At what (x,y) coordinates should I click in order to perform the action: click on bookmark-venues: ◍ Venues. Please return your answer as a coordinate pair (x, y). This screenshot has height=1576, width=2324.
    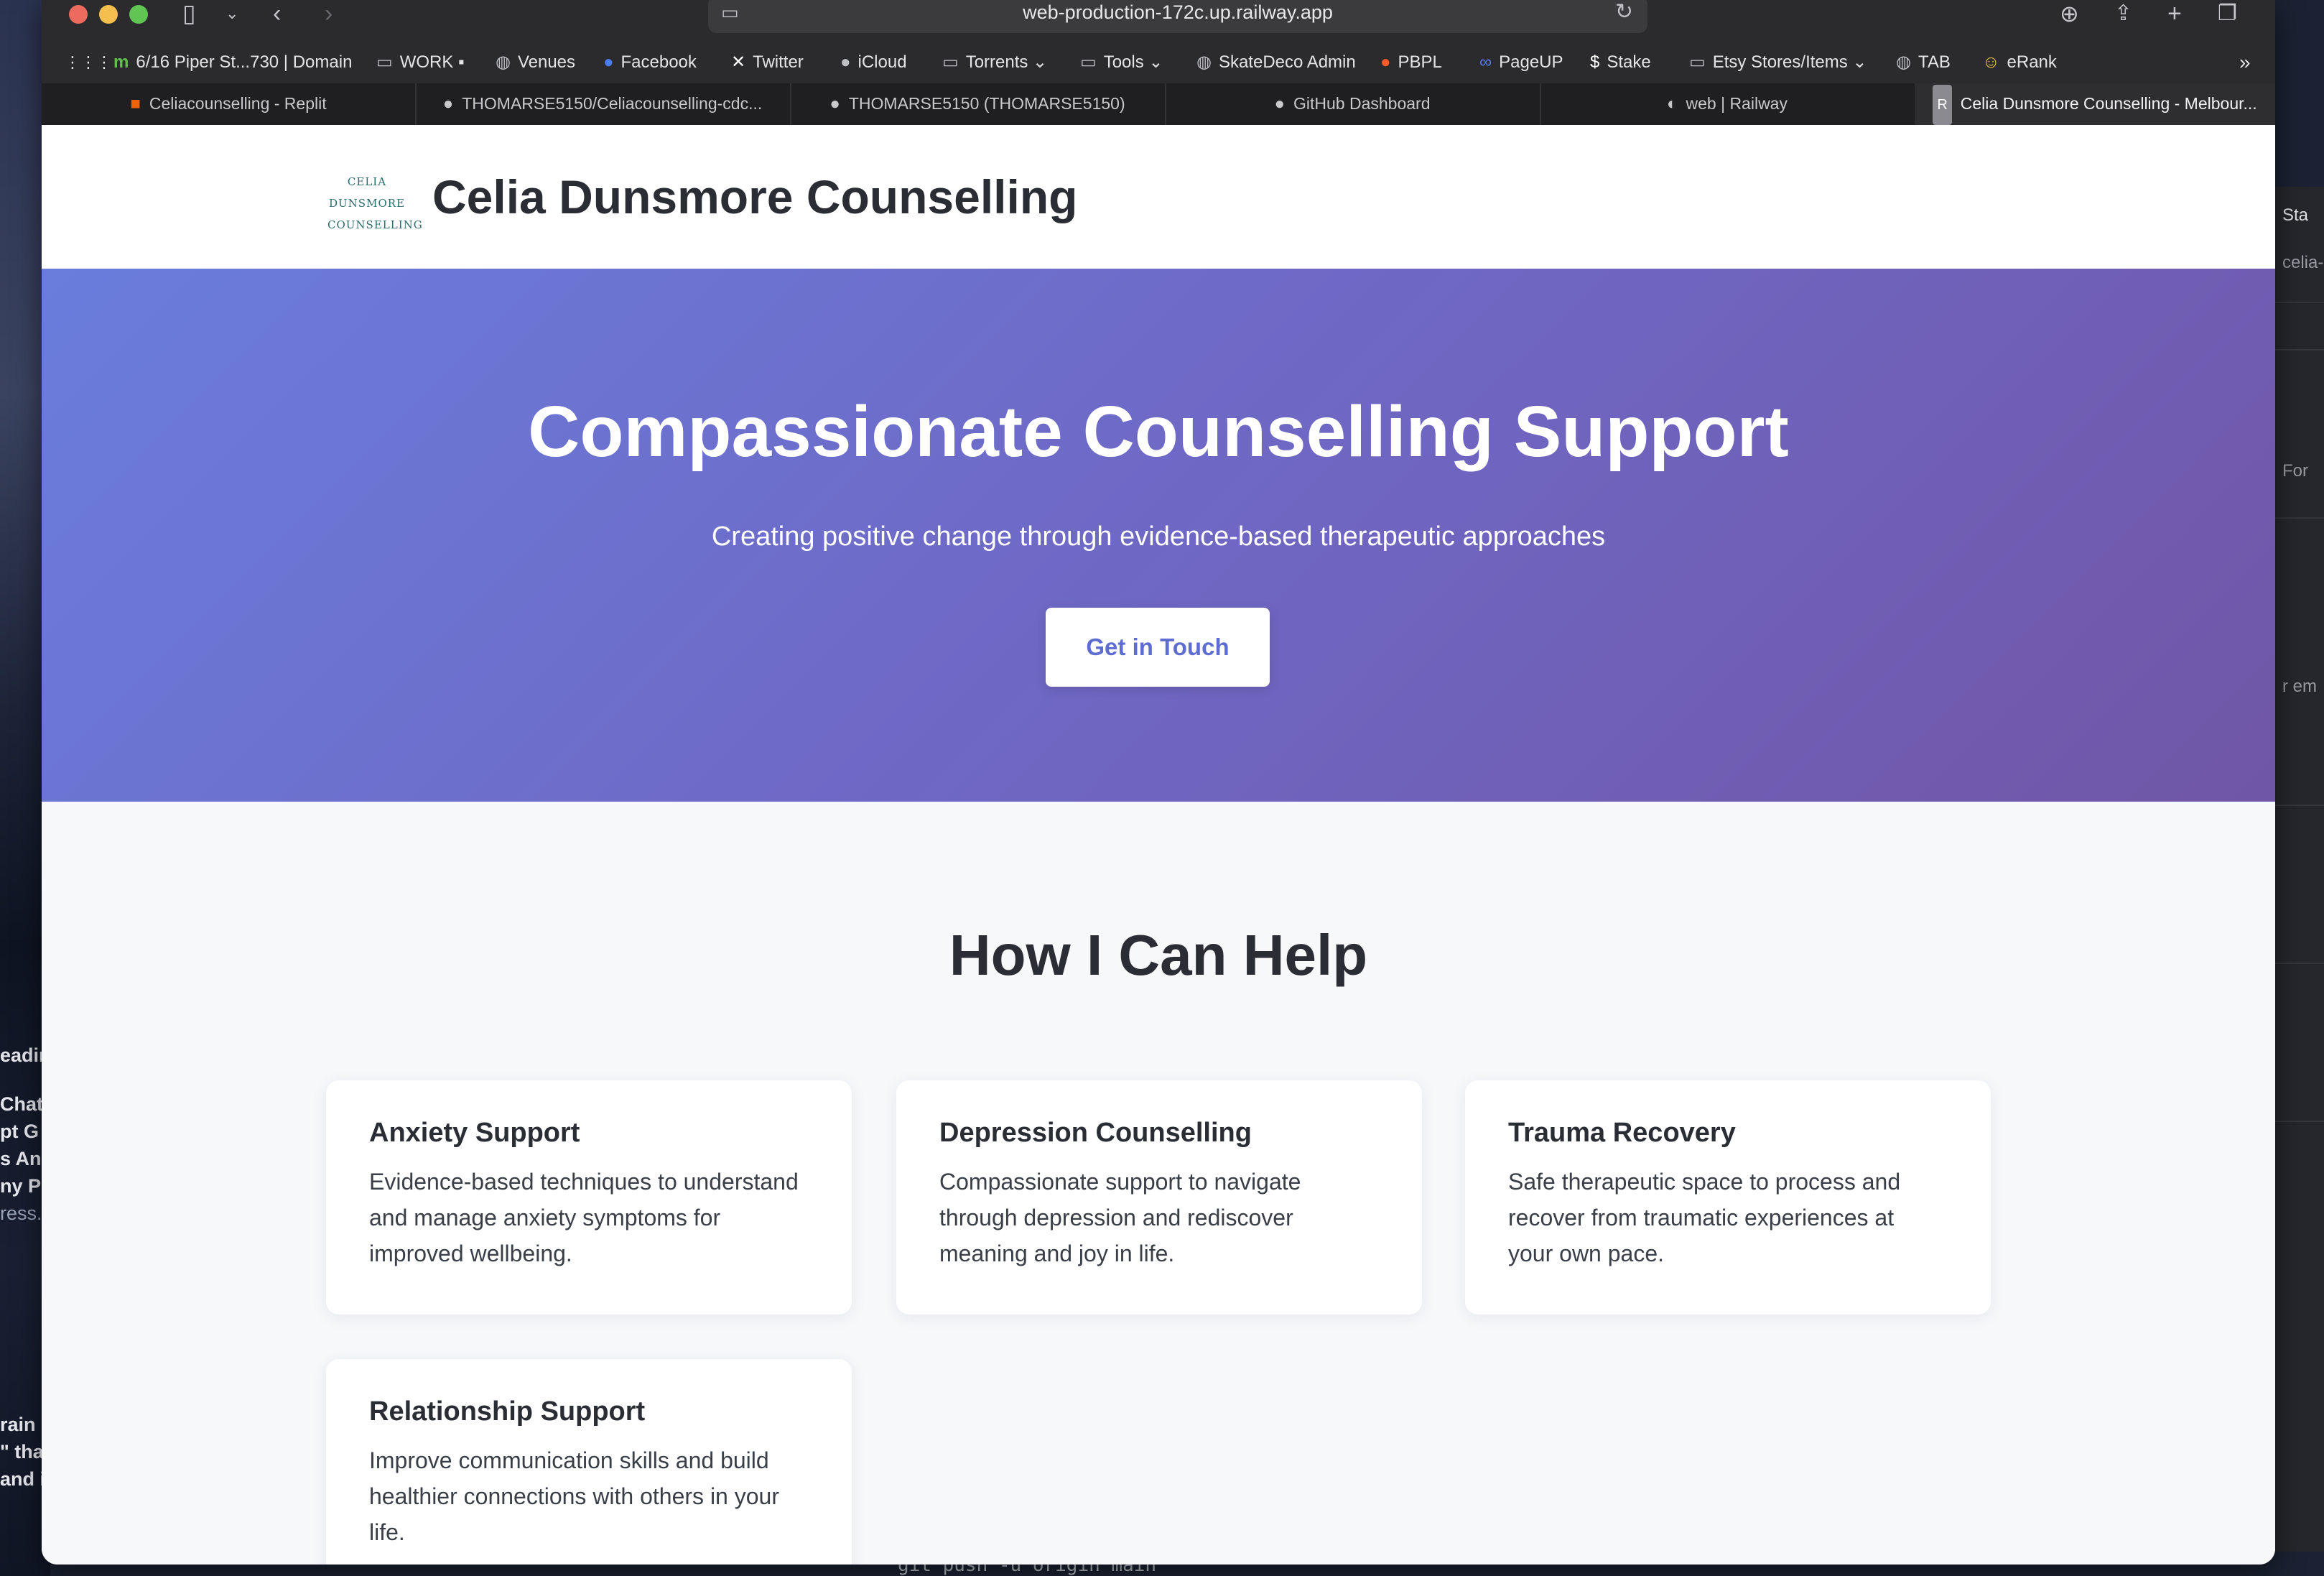
    Looking at the image, I should click on (536, 64).